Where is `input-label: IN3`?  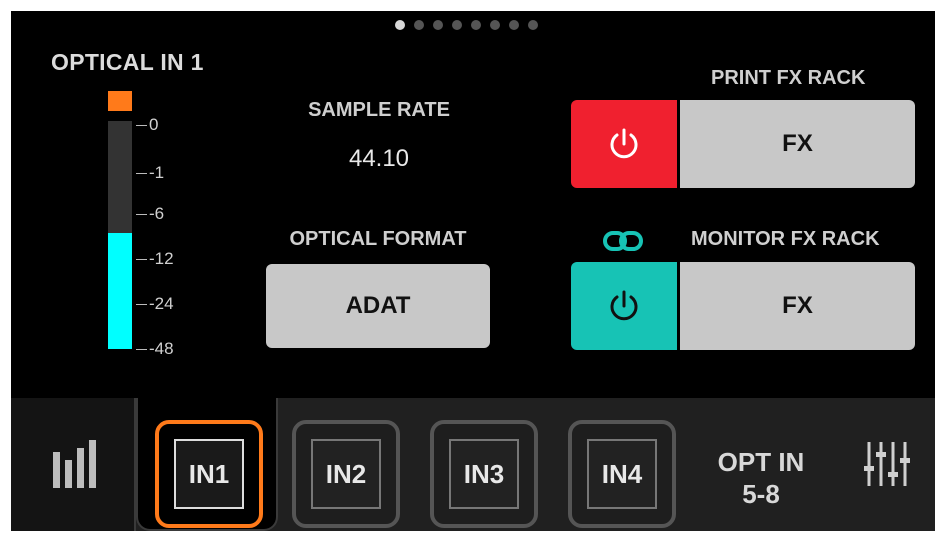
input-label: IN3 is located at coordinates (484, 474).